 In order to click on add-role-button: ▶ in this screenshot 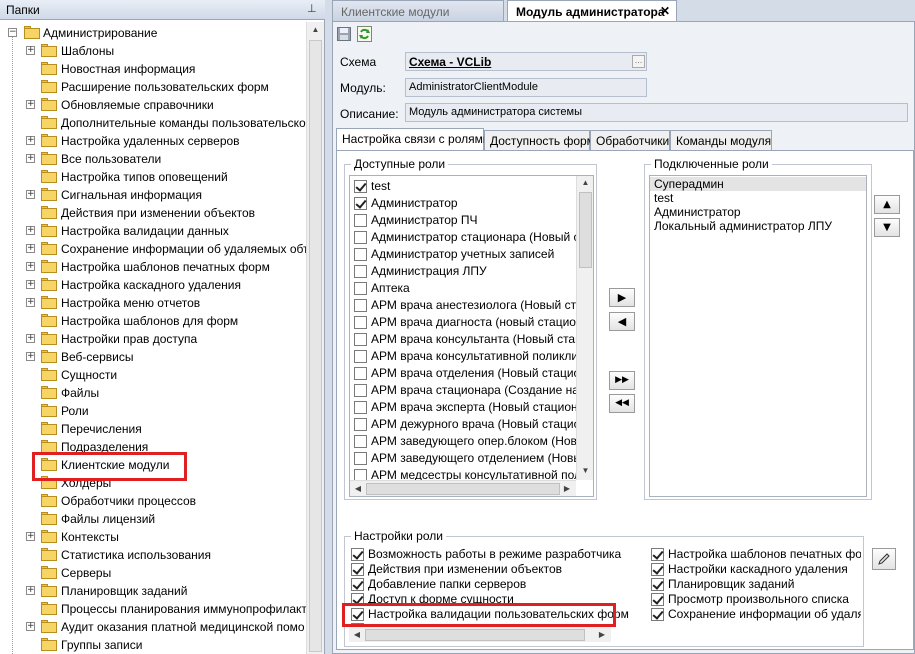, I will do `click(622, 297)`.